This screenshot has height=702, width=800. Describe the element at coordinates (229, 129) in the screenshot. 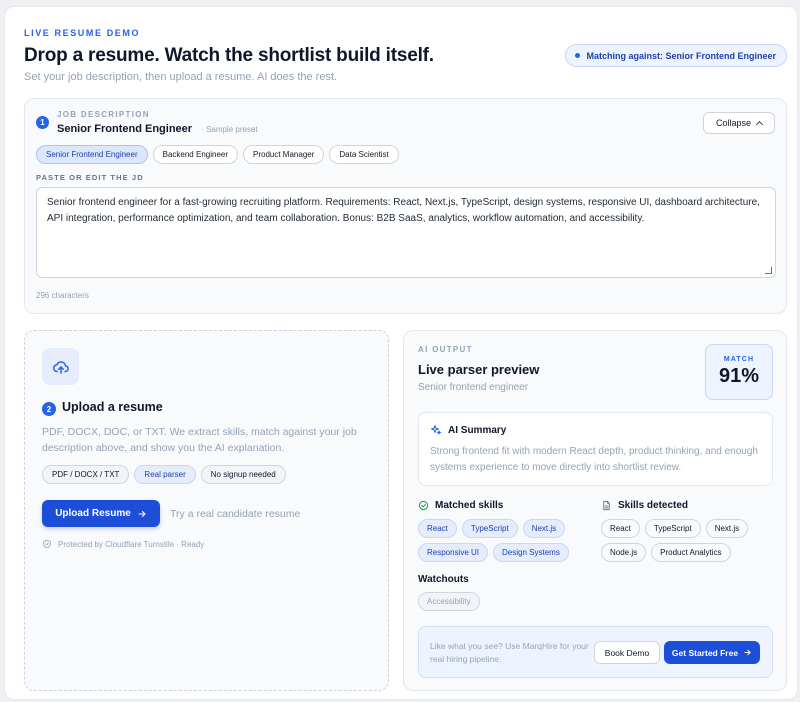

I see `jd-preset-note: · Sample preset` at that location.